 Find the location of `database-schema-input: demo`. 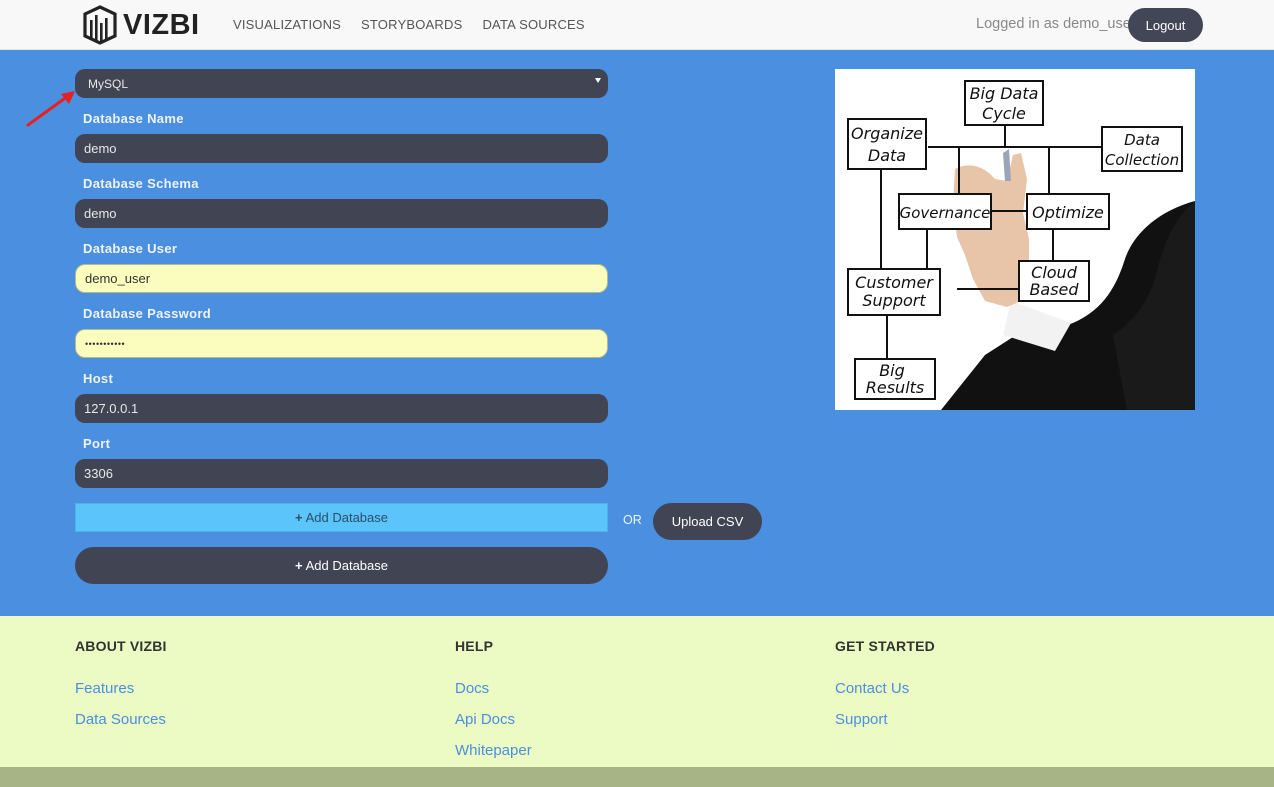

database-schema-input: demo is located at coordinates (341, 213).